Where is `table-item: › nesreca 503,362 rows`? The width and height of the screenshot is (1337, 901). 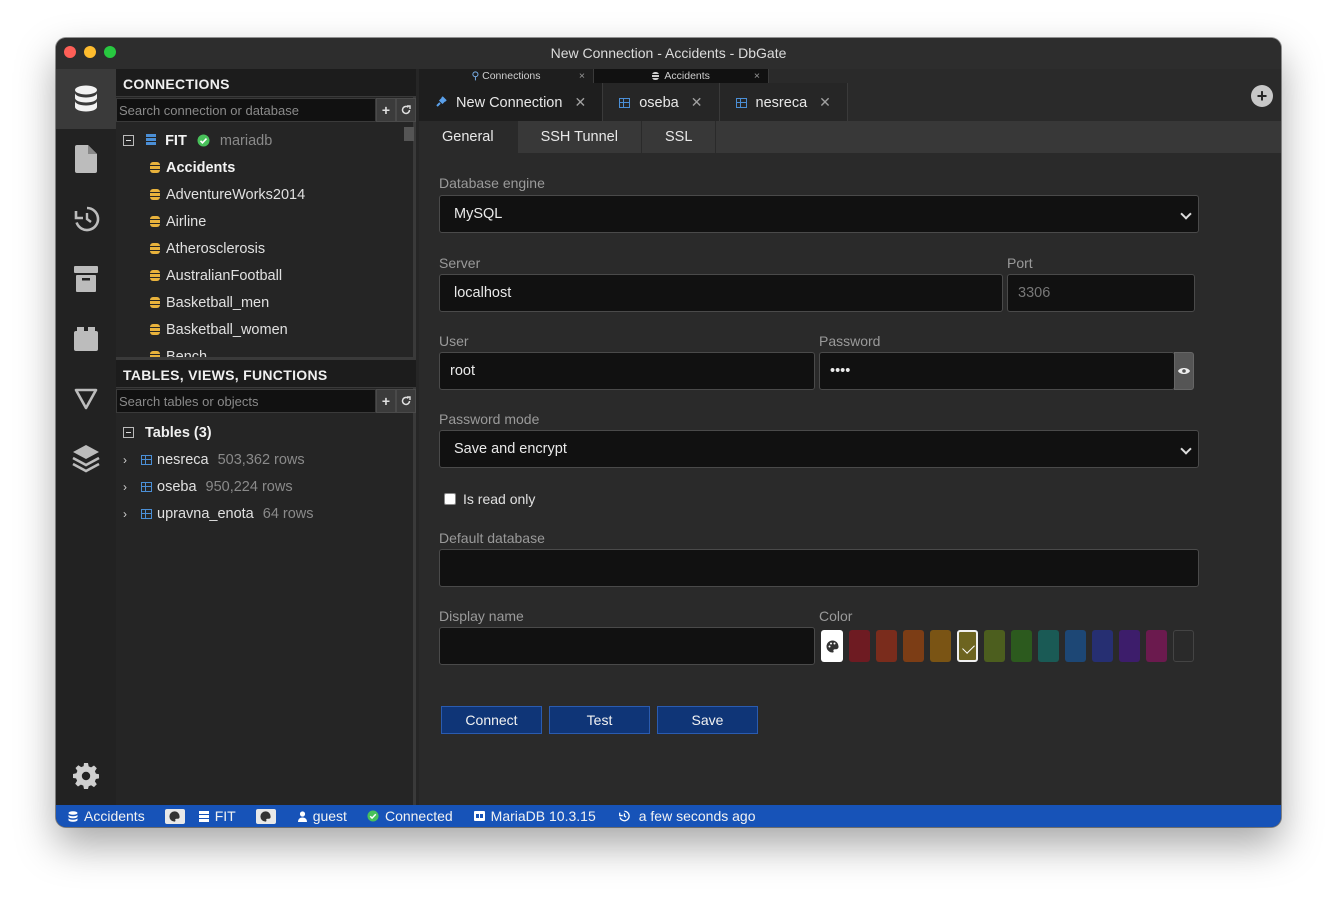
table-item: › nesreca 503,362 rows is located at coordinates (214, 460).